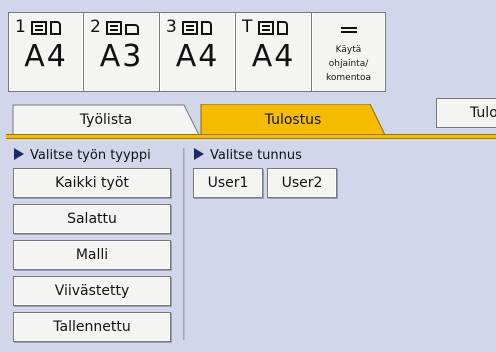 The image size is (496, 352). I want to click on tray-1: 1 A4, so click(46, 52).